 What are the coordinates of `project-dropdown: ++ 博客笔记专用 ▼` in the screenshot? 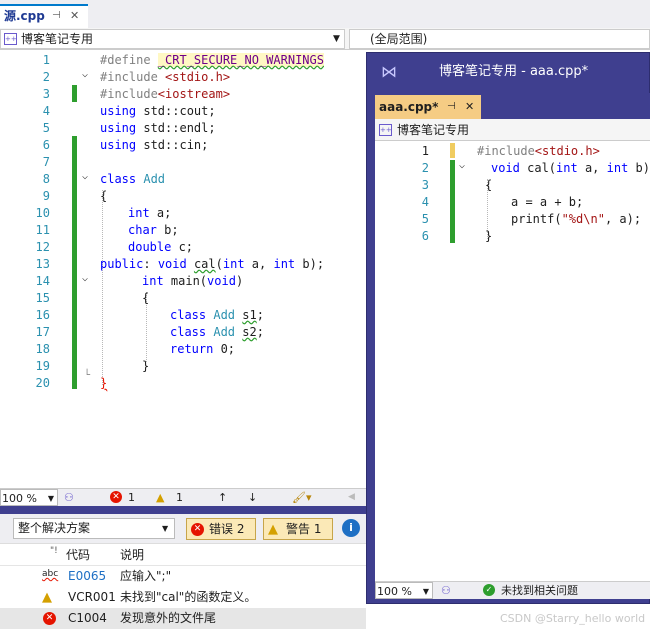 It's located at (172, 39).